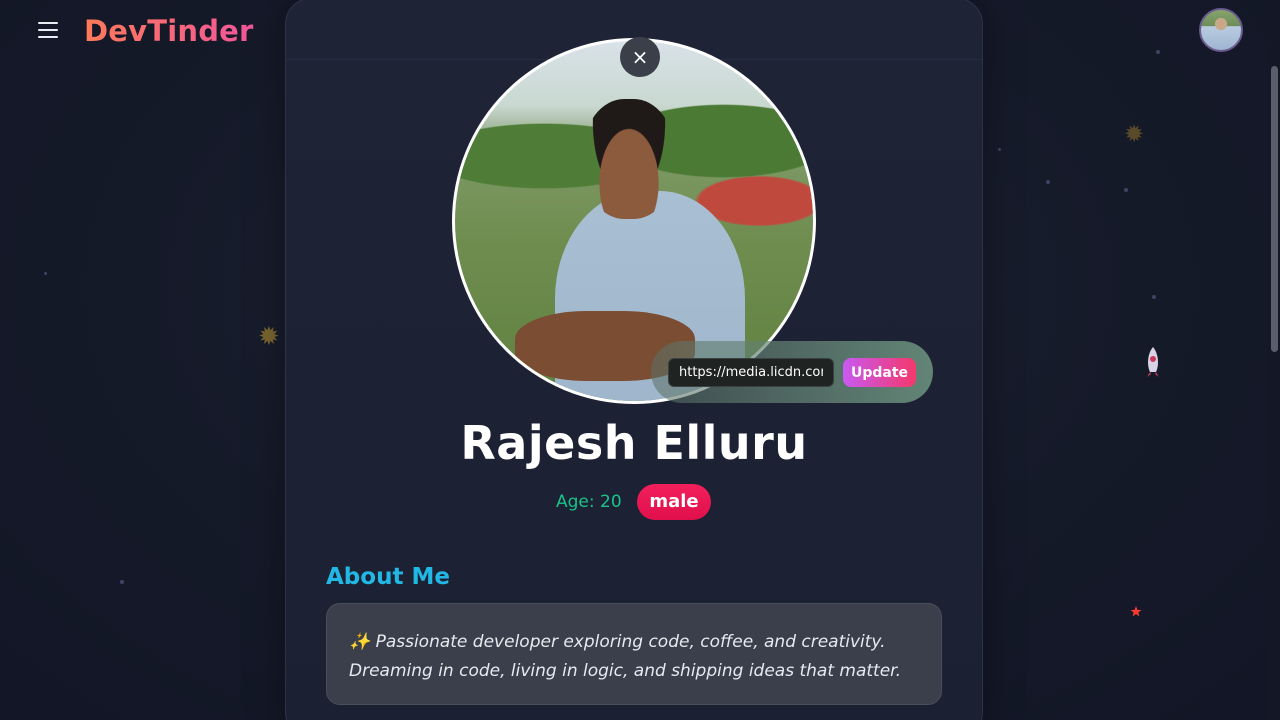  Describe the element at coordinates (629, 159) in the screenshot. I see `photo-person-head` at that location.